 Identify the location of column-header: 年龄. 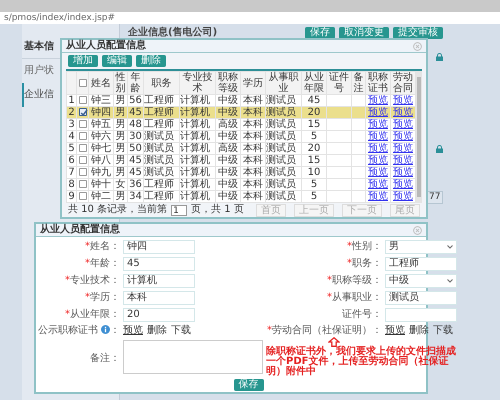
(135, 83).